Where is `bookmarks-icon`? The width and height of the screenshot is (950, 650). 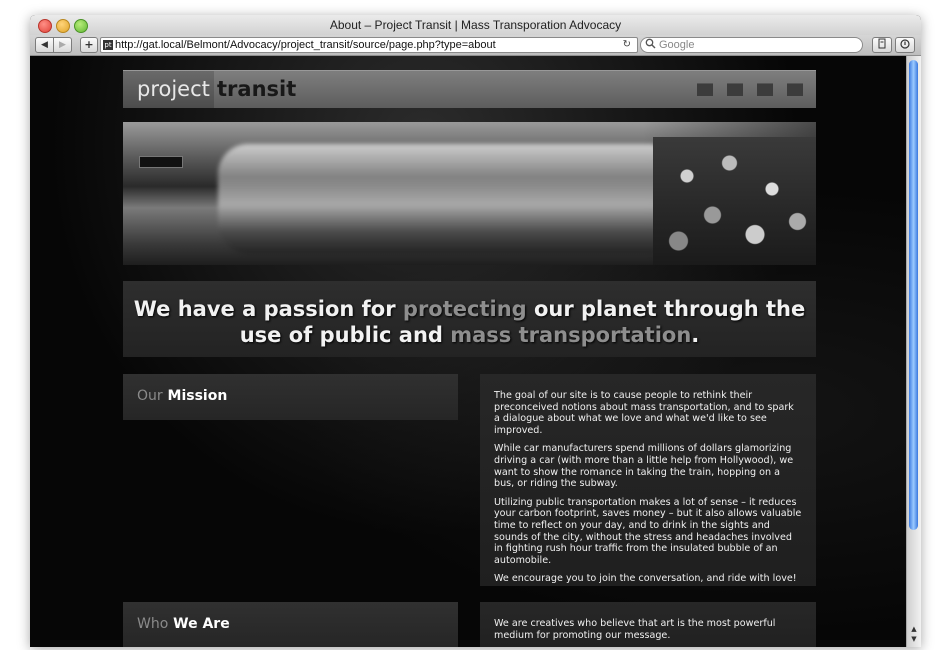 bookmarks-icon is located at coordinates (882, 43).